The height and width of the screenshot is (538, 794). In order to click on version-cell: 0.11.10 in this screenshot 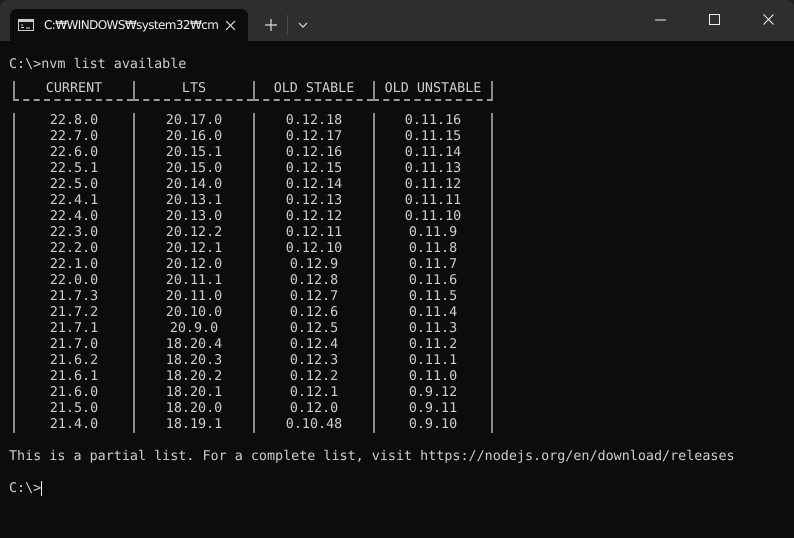, I will do `click(433, 216)`.